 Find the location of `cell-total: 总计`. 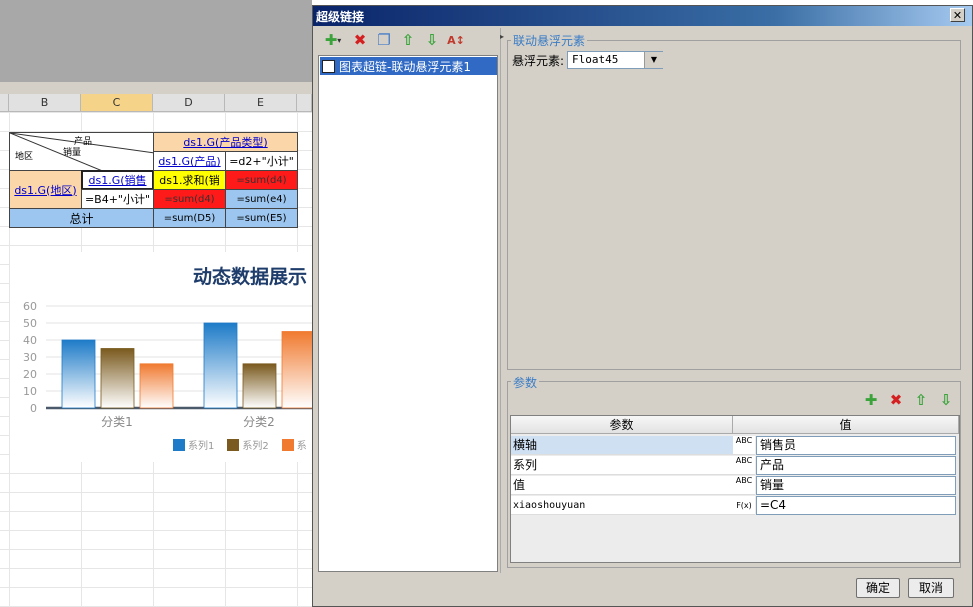

cell-total: 总计 is located at coordinates (81, 218).